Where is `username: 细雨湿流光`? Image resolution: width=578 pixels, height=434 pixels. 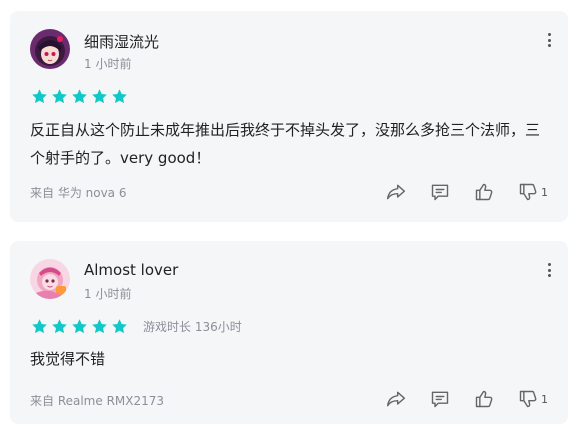
username: 细雨湿流光 is located at coordinates (121, 41).